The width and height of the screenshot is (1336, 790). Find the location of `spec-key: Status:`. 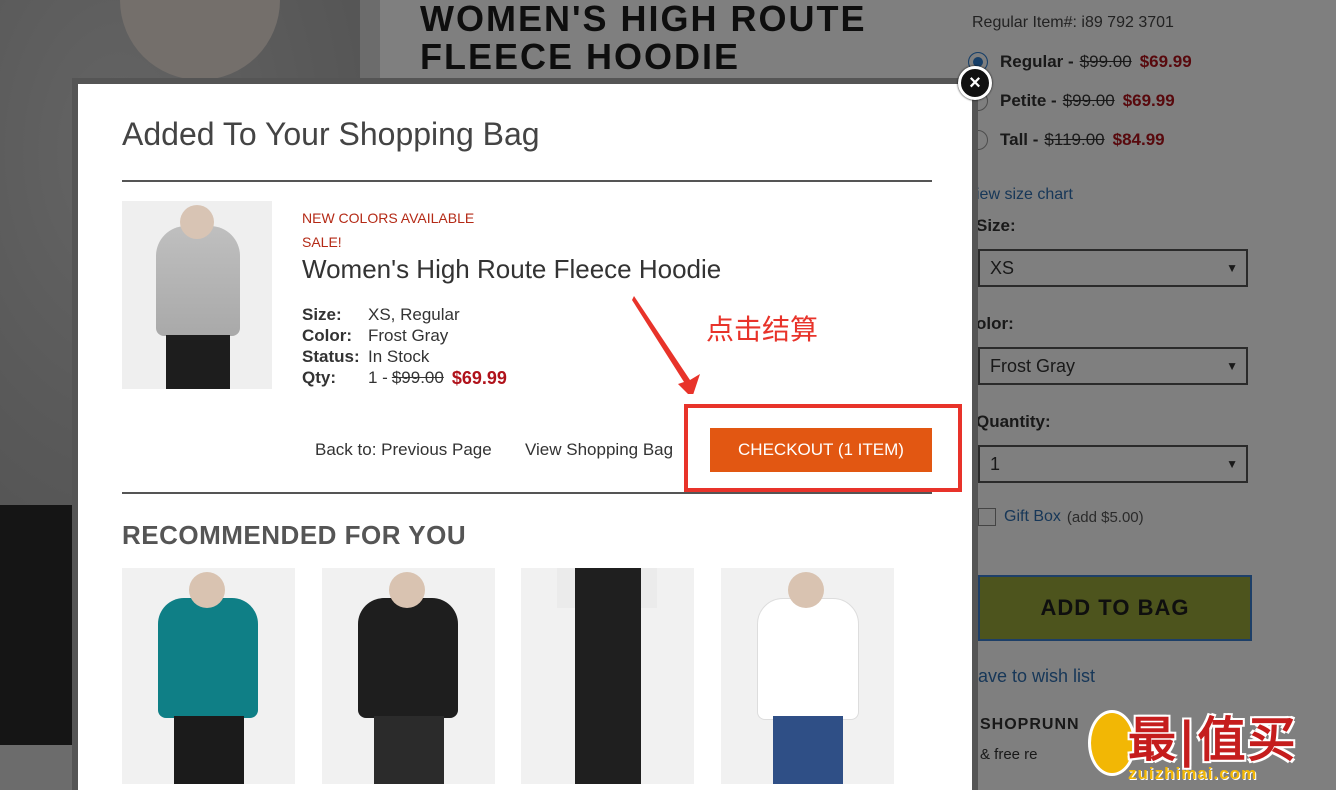

spec-key: Status: is located at coordinates (331, 356).